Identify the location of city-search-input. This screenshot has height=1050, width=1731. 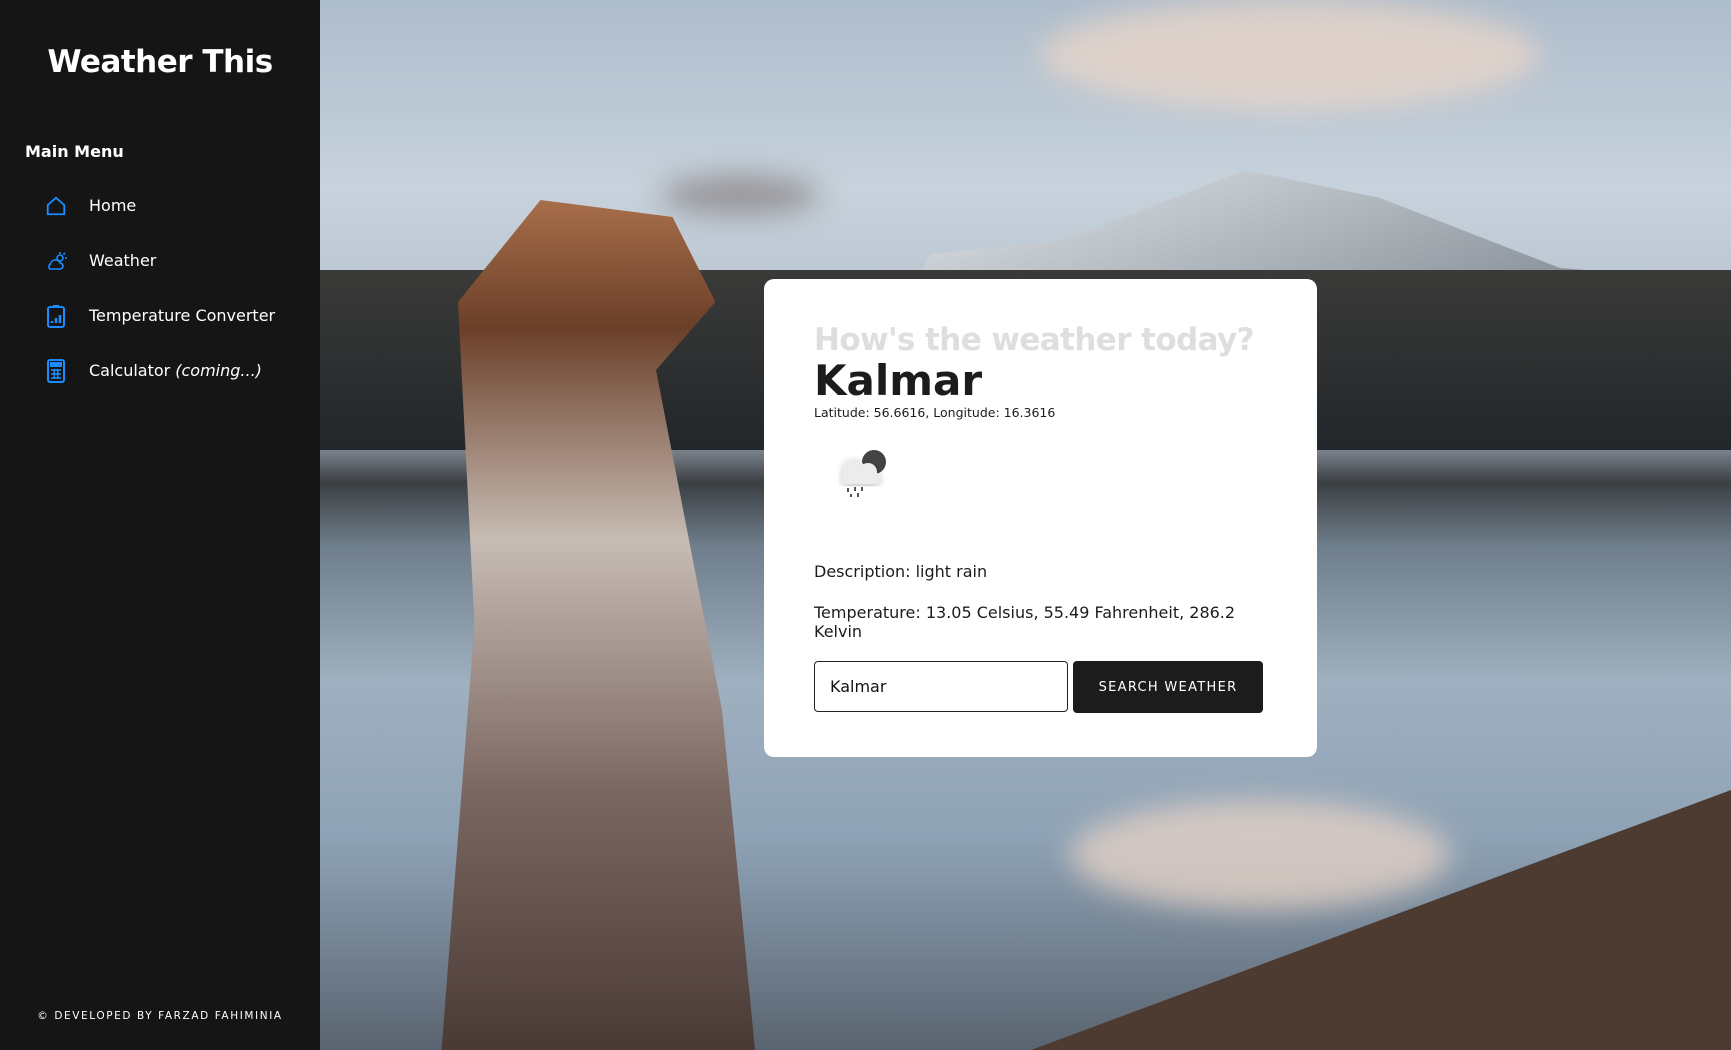
(941, 687).